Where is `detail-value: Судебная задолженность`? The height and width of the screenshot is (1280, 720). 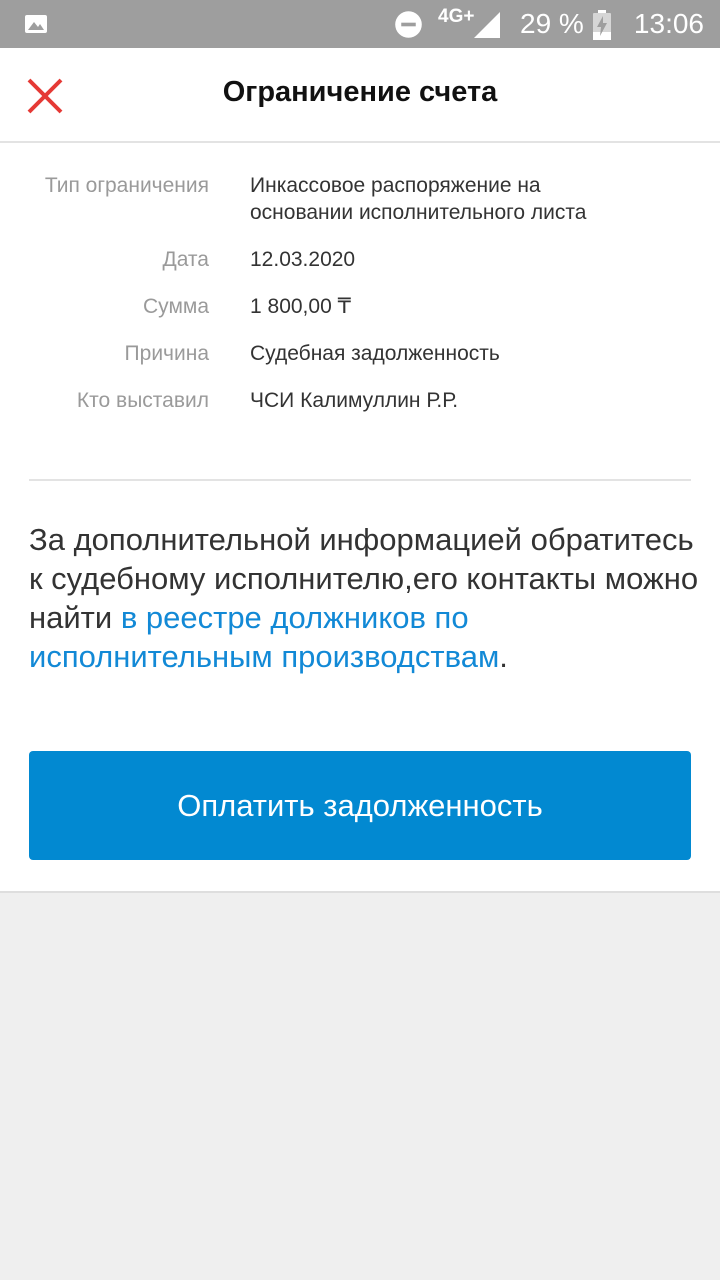 detail-value: Судебная задолженность is located at coordinates (375, 353).